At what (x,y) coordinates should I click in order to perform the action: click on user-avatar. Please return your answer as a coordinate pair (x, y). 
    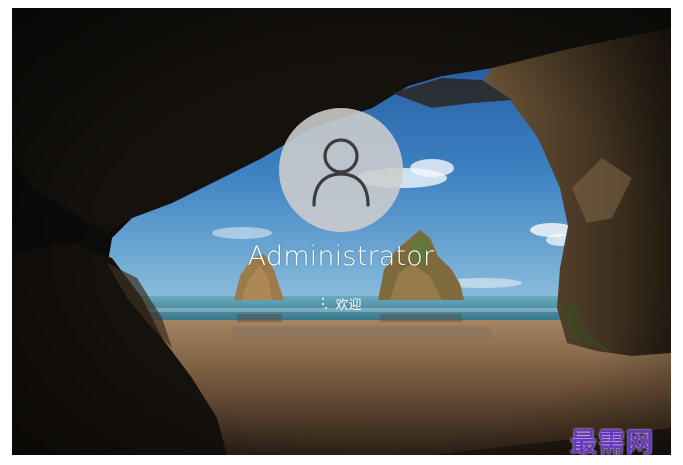
    Looking at the image, I should click on (341, 170).